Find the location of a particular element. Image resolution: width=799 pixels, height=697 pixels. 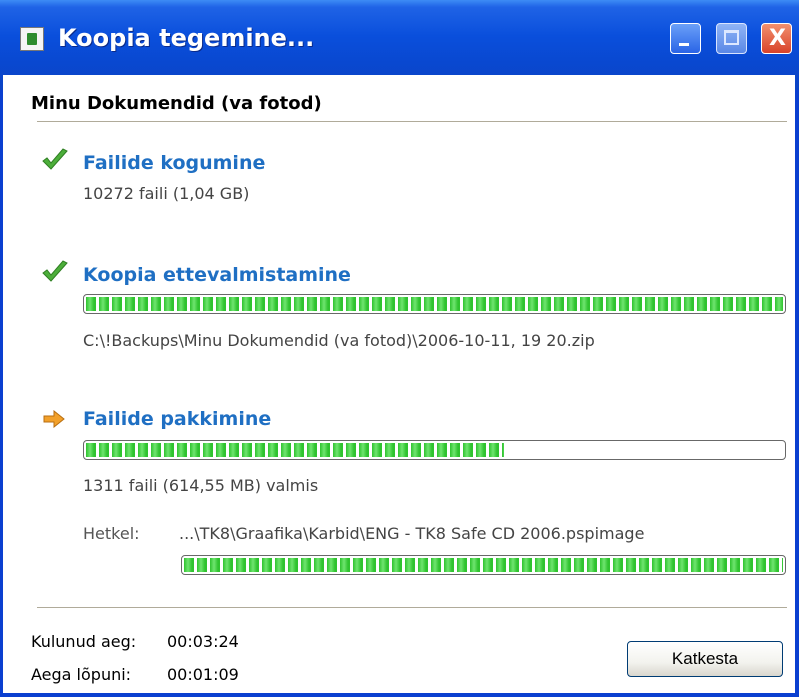

app-icon is located at coordinates (32, 39).